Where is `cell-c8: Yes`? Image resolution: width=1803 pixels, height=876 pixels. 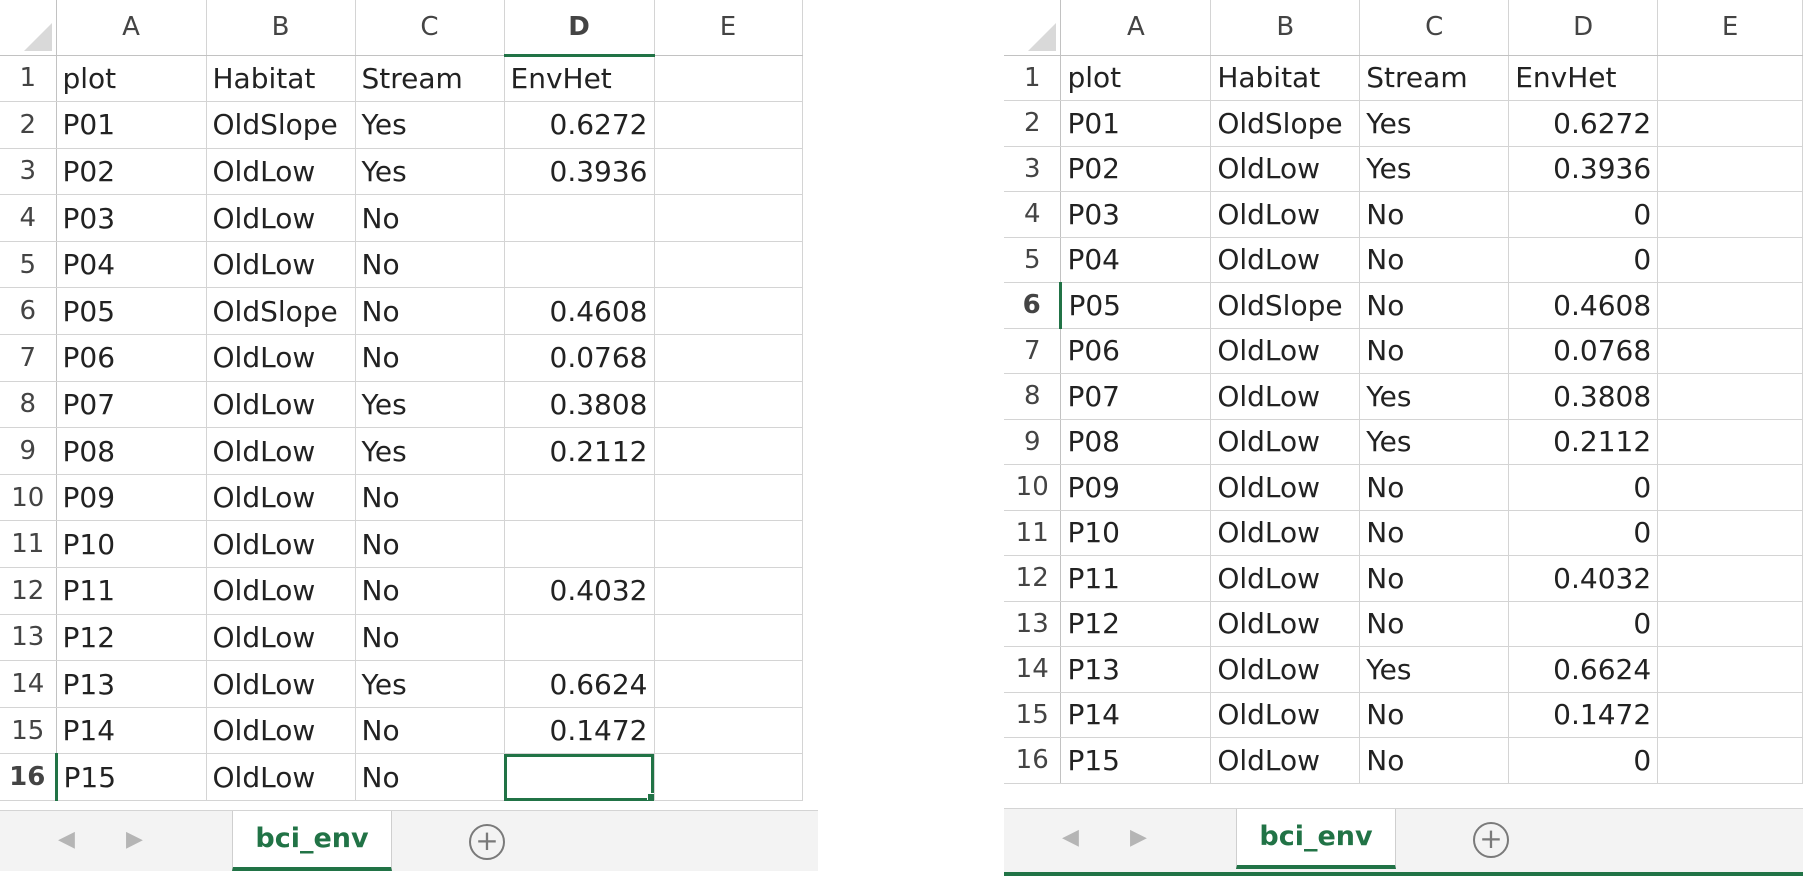 cell-c8: Yes is located at coordinates (1434, 396).